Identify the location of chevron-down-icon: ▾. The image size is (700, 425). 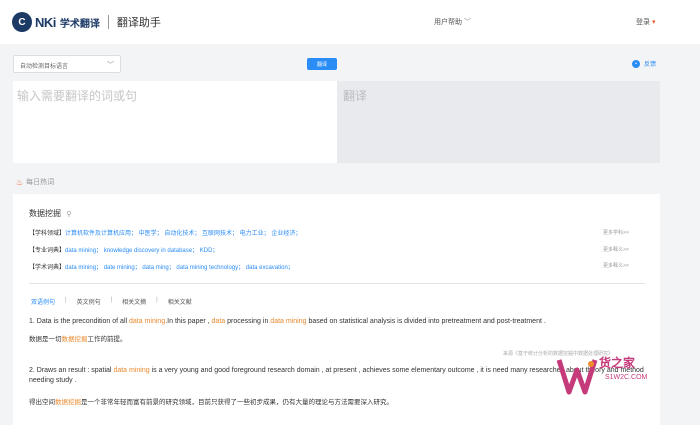
(653, 22).